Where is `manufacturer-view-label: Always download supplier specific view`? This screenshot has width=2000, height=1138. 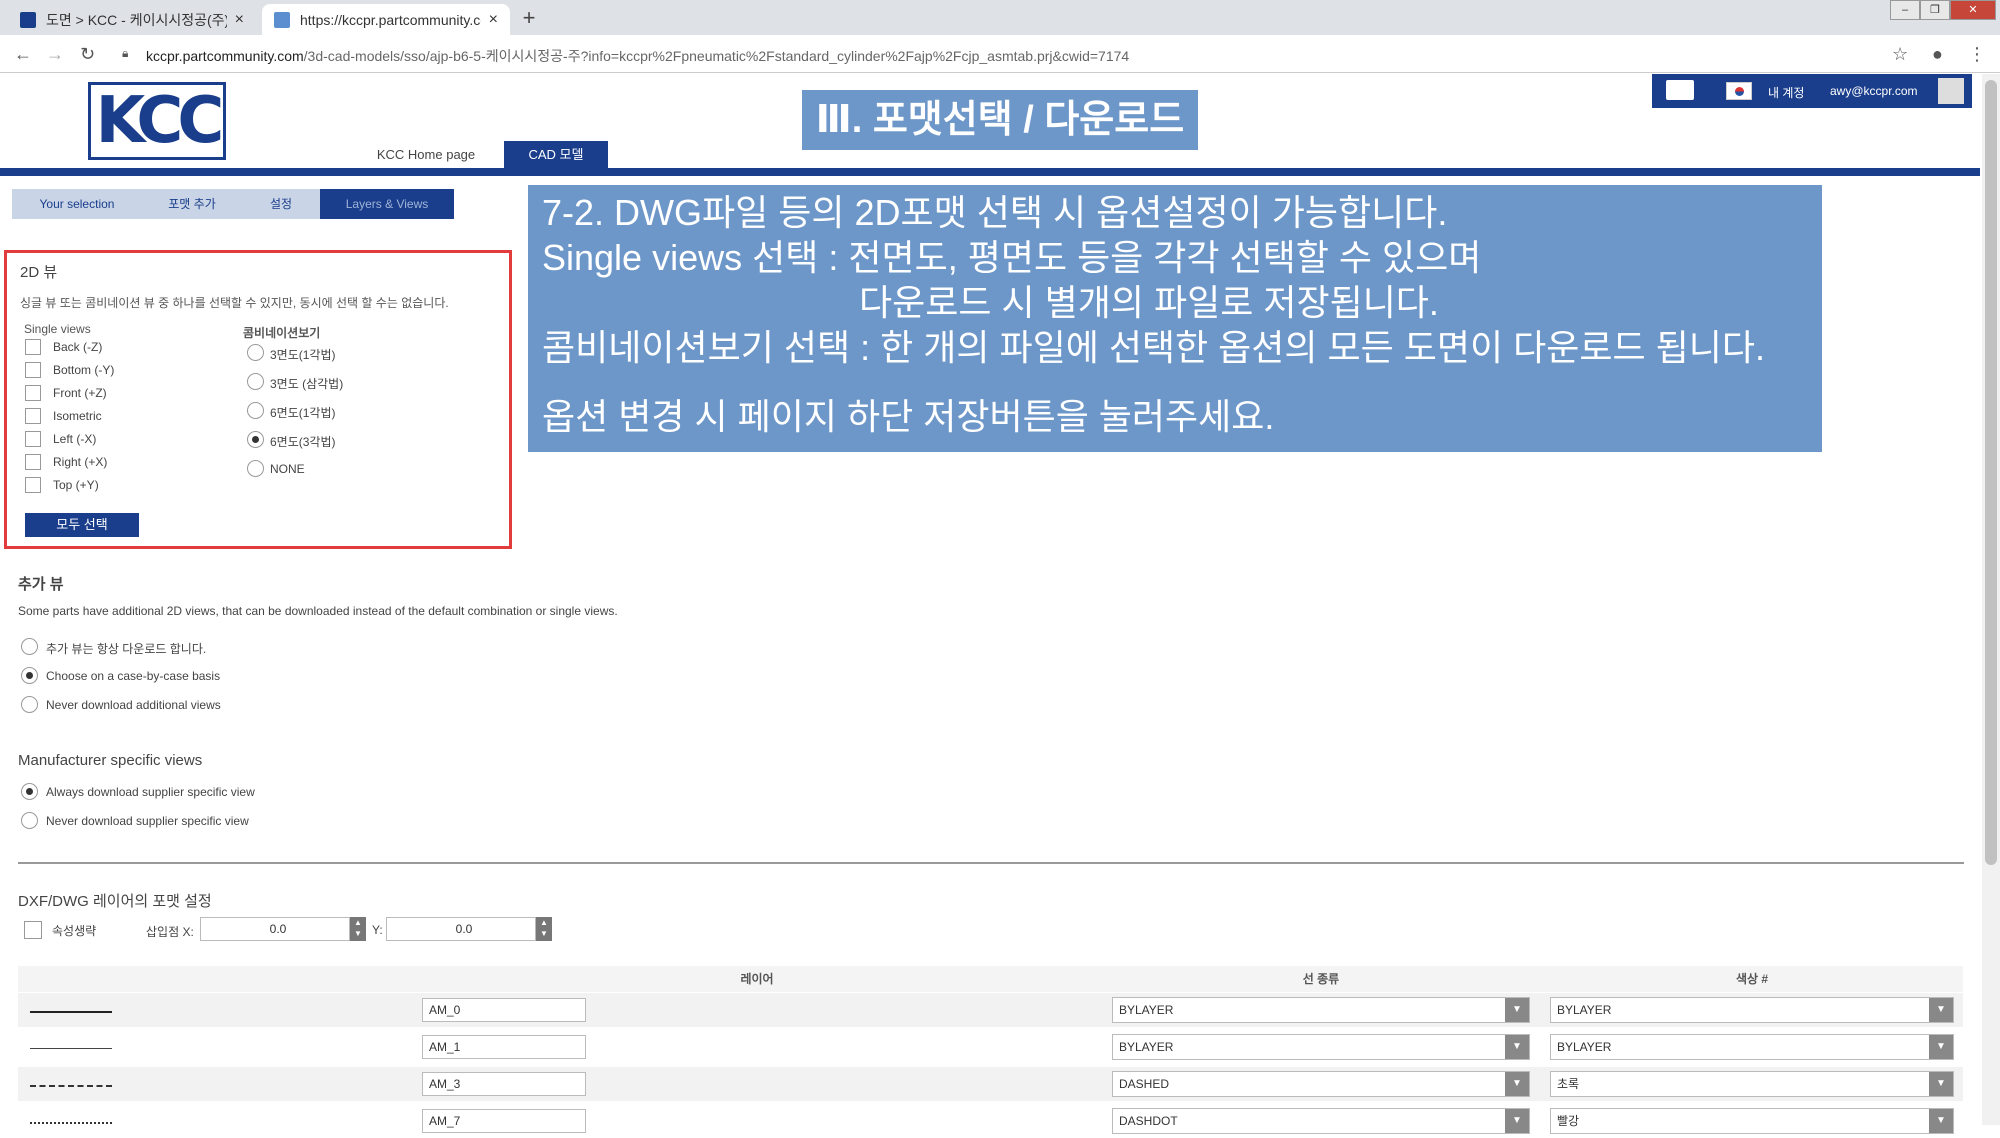
manufacturer-view-label: Always download supplier specific view is located at coordinates (150, 792).